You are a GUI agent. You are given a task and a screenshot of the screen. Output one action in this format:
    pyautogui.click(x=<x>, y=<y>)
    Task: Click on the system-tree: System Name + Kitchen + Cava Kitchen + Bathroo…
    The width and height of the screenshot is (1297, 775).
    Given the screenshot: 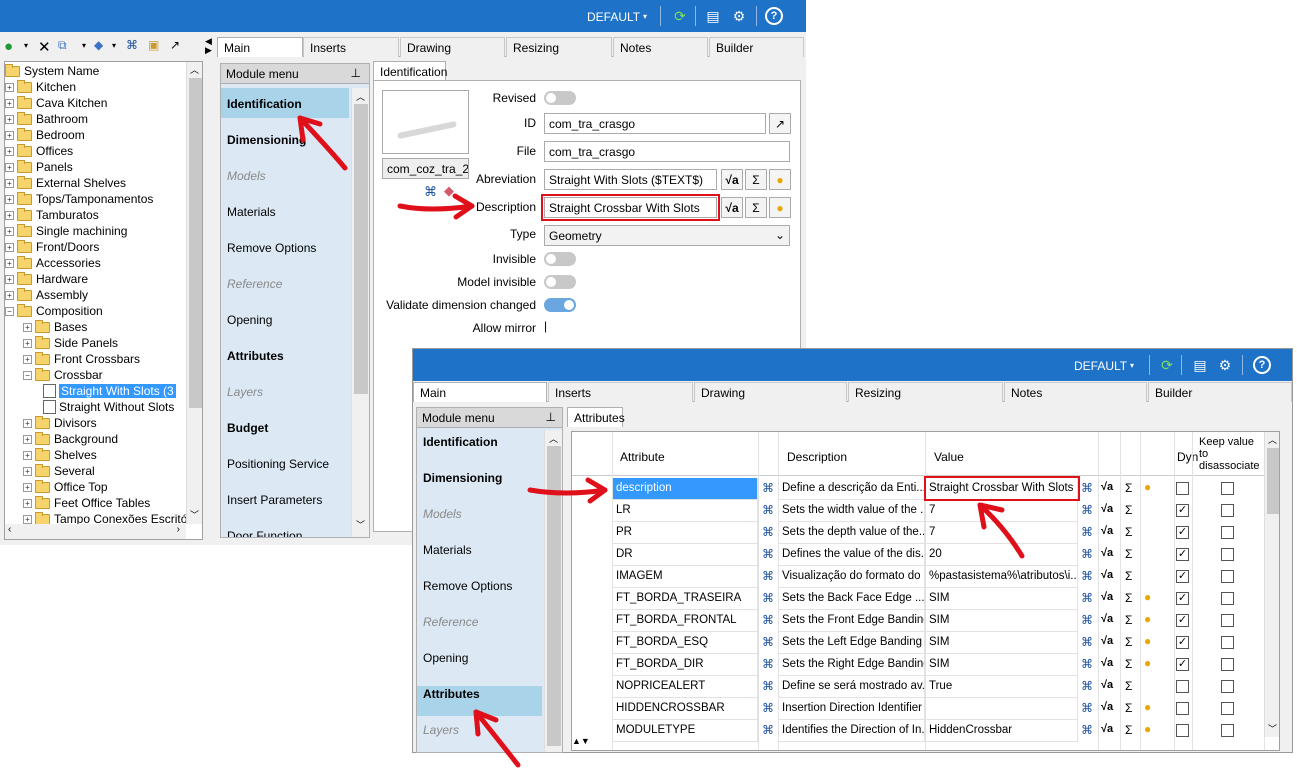 What is the action you would take?
    pyautogui.click(x=103, y=300)
    